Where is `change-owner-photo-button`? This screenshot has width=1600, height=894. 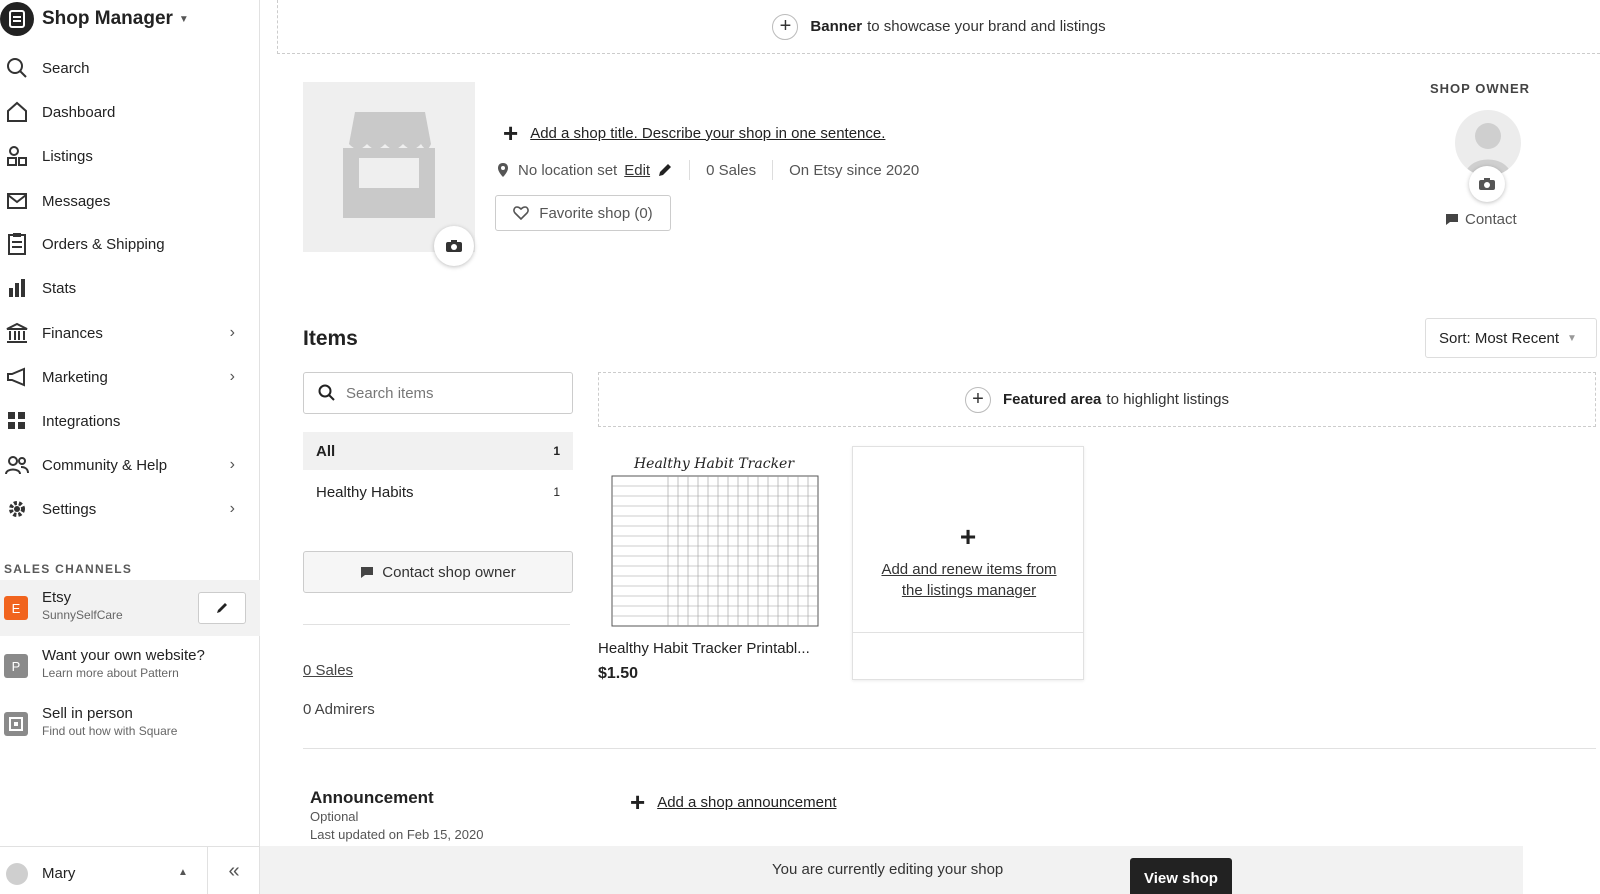
change-owner-photo-button is located at coordinates (1487, 184).